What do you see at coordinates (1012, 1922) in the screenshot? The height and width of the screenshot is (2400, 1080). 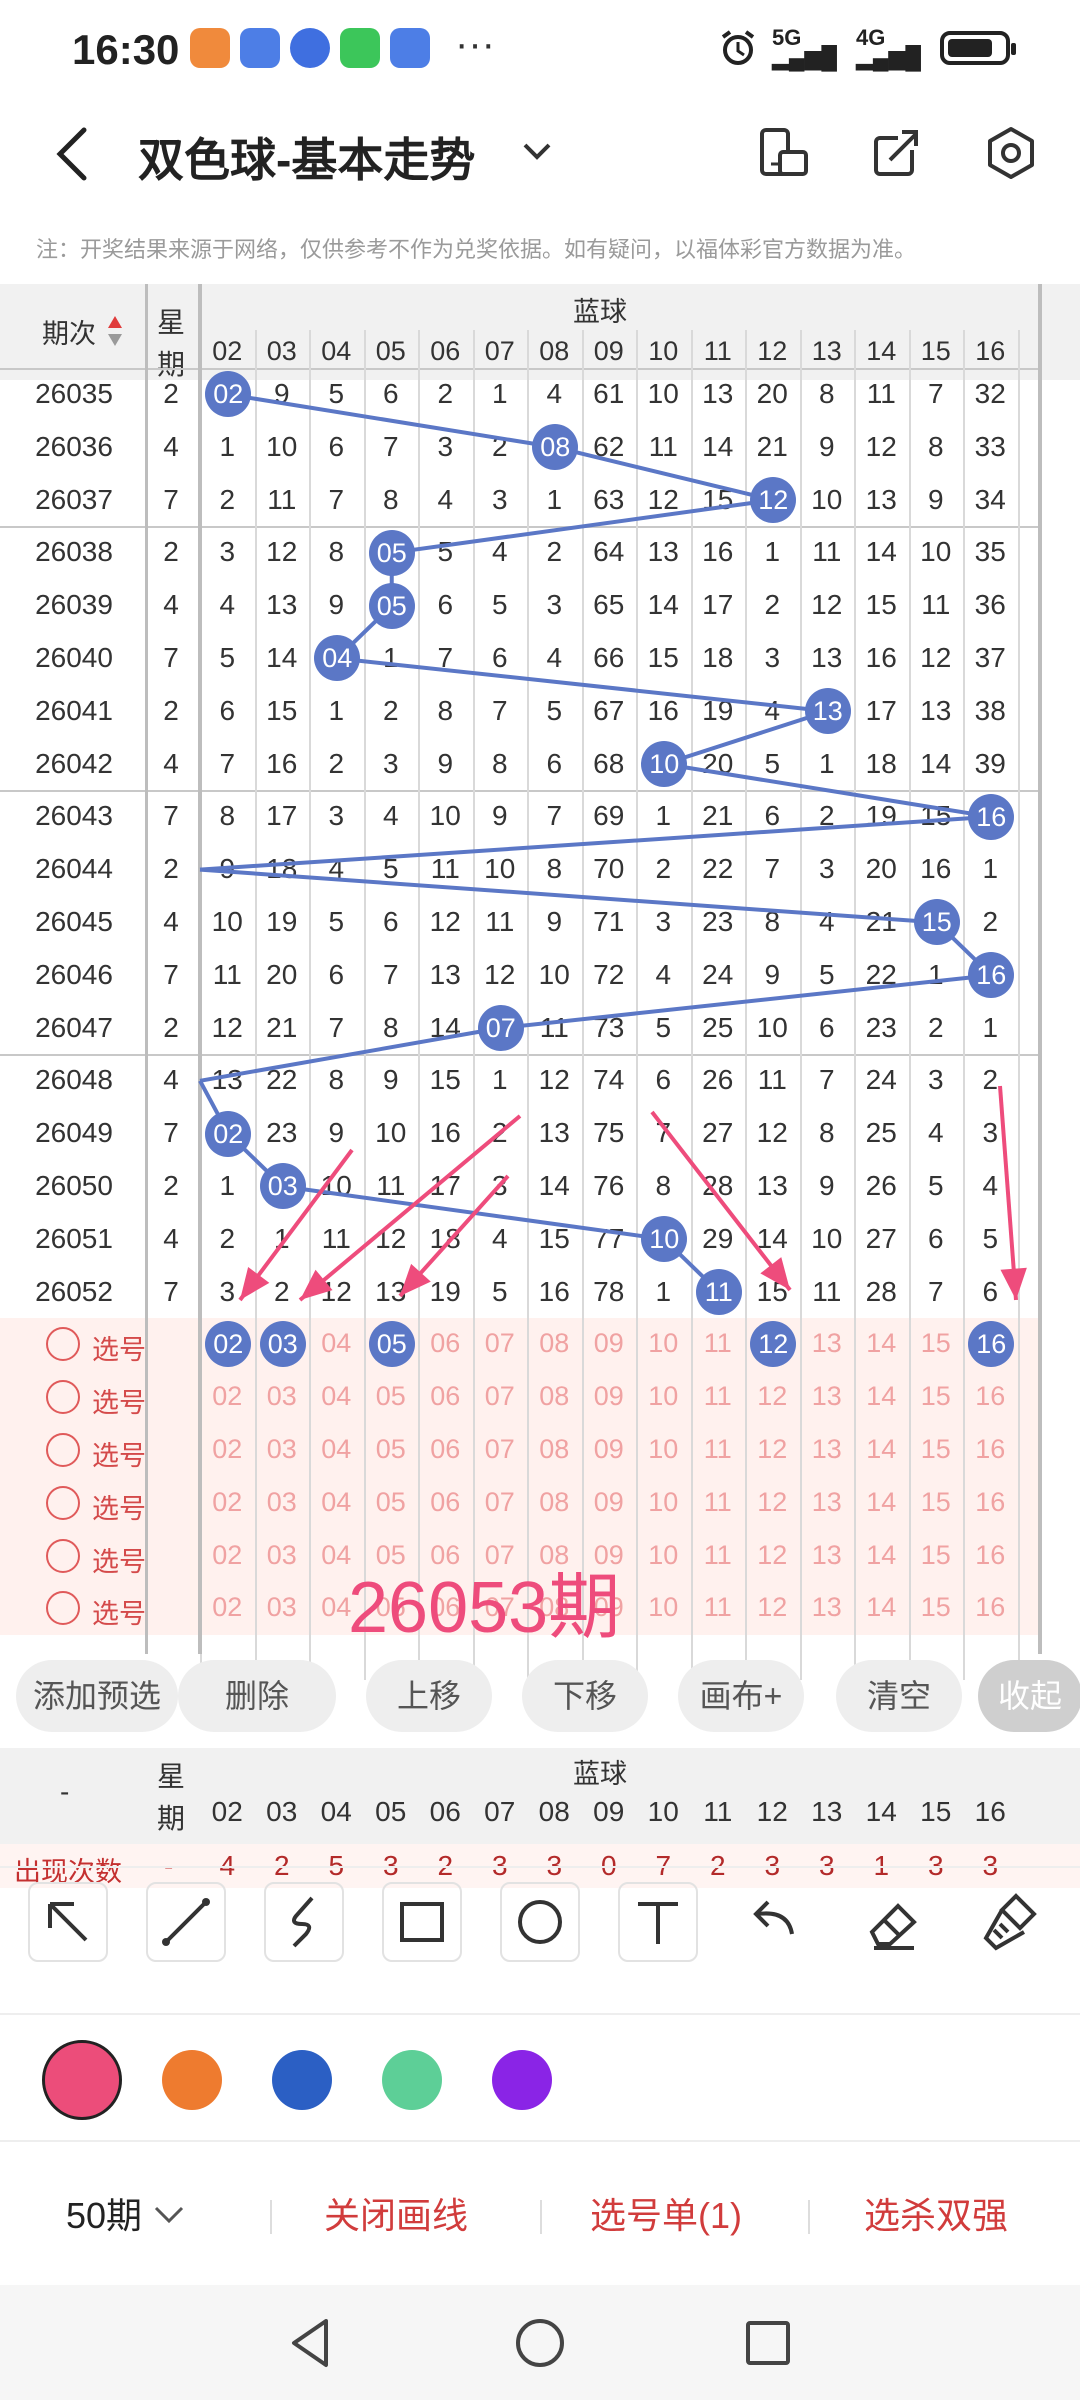 I see `clear-brush-icon` at bounding box center [1012, 1922].